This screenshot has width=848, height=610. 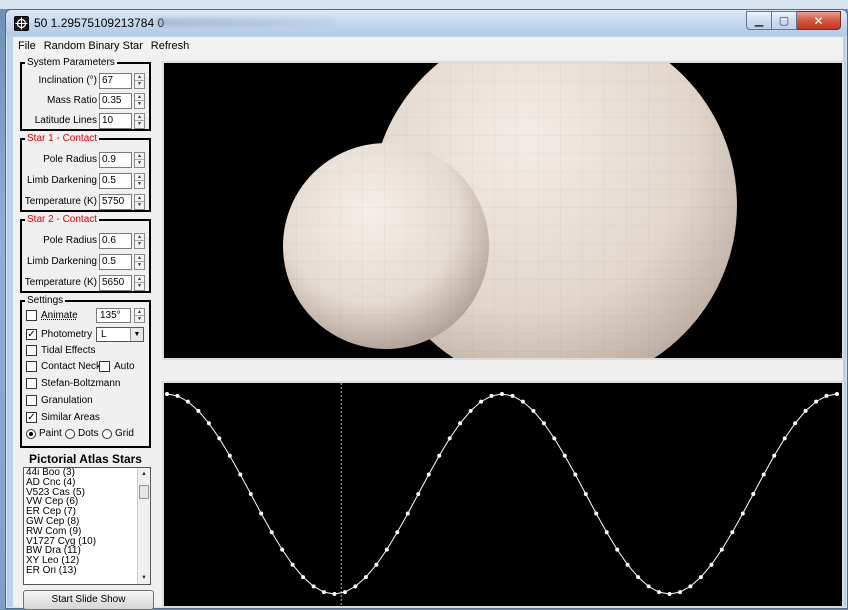 What do you see at coordinates (115, 202) in the screenshot?
I see `star1-temperature-input: 5750` at bounding box center [115, 202].